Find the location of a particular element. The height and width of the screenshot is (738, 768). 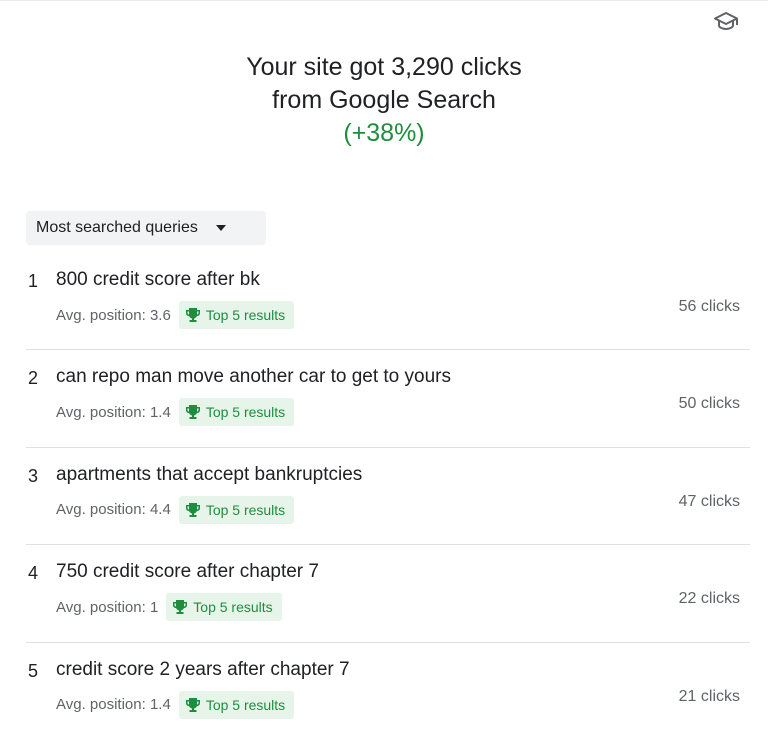

query-meta: Avg. position: 3.6 Top 5 results is located at coordinates (175, 315).